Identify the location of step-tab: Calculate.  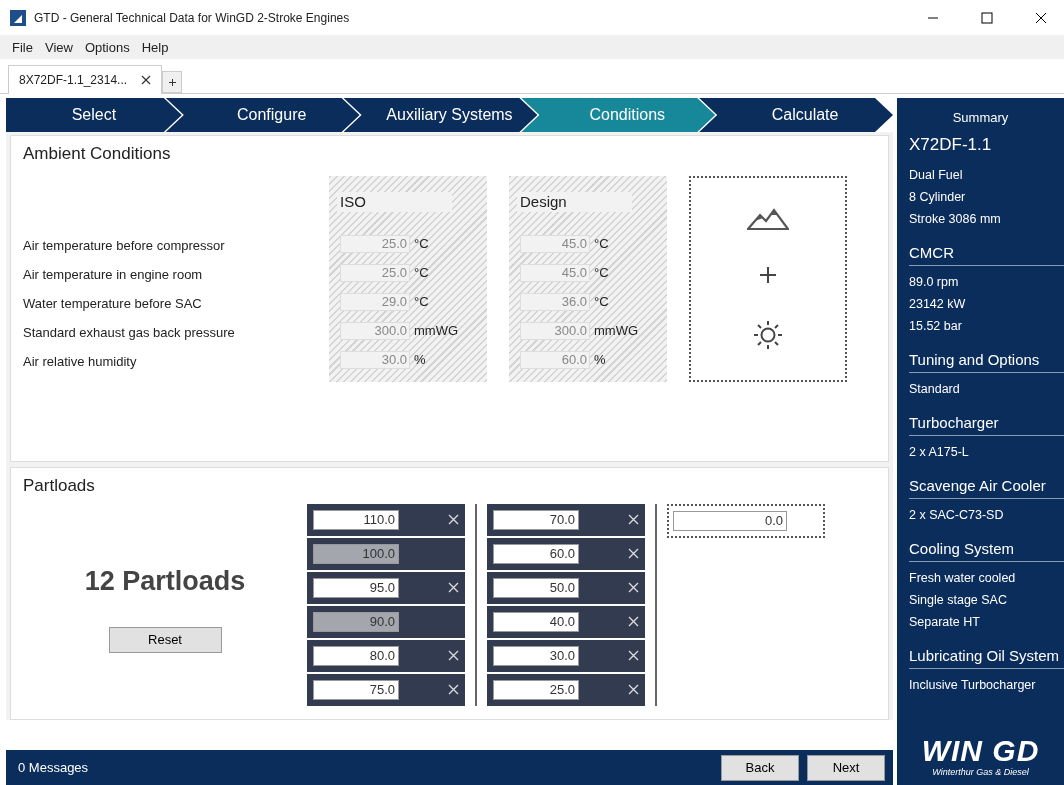
(796, 115).